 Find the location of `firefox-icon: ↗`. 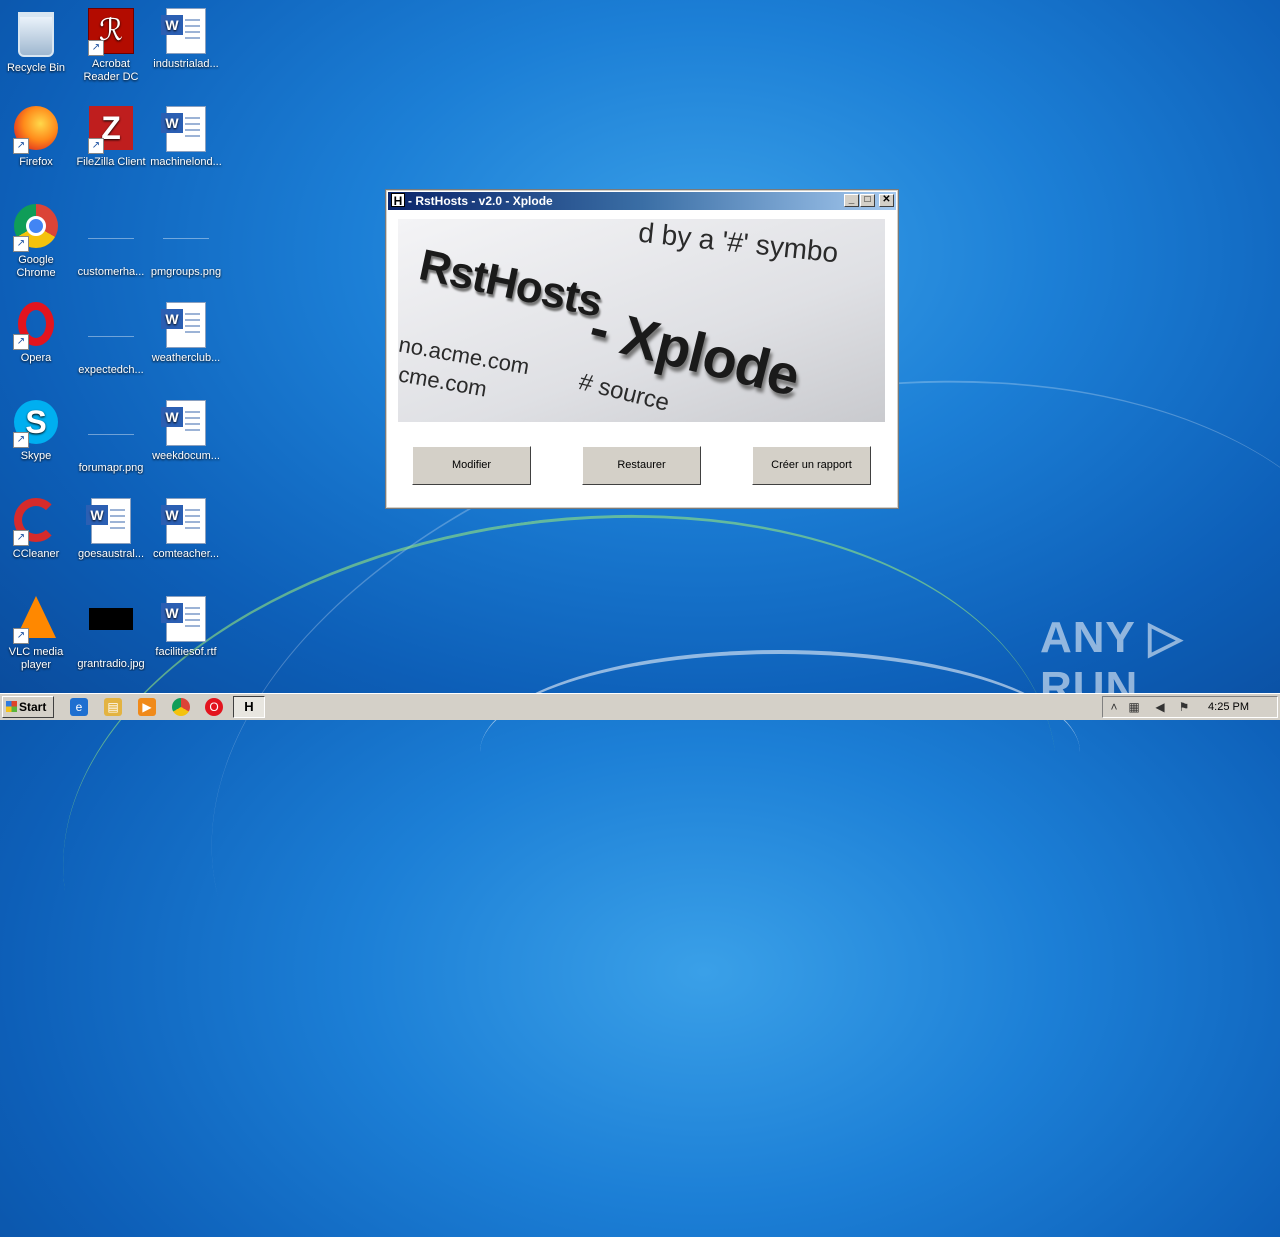

firefox-icon: ↗ is located at coordinates (36, 130).